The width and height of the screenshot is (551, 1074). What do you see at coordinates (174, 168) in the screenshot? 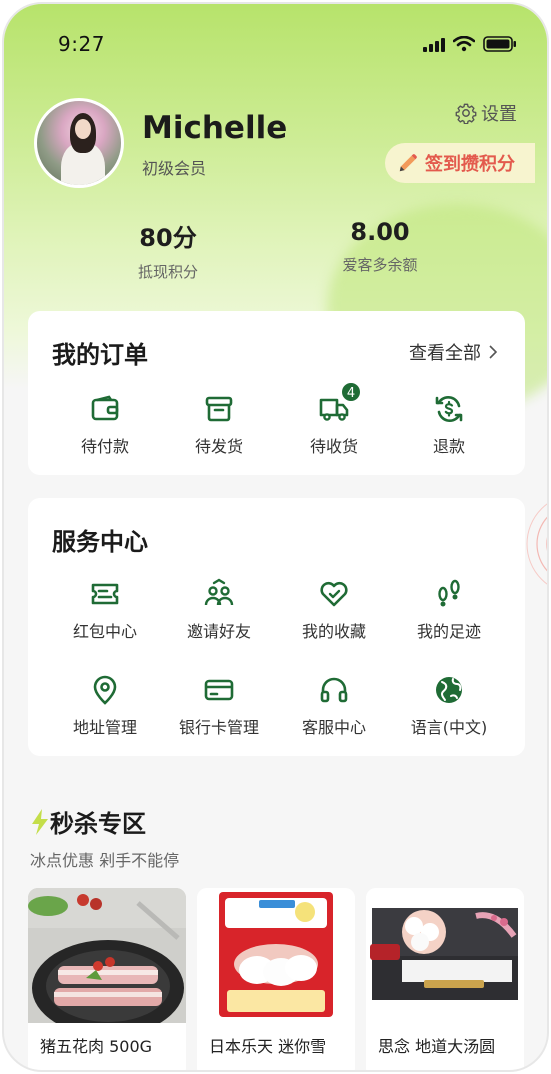
I see `member-level: 初级会员` at bounding box center [174, 168].